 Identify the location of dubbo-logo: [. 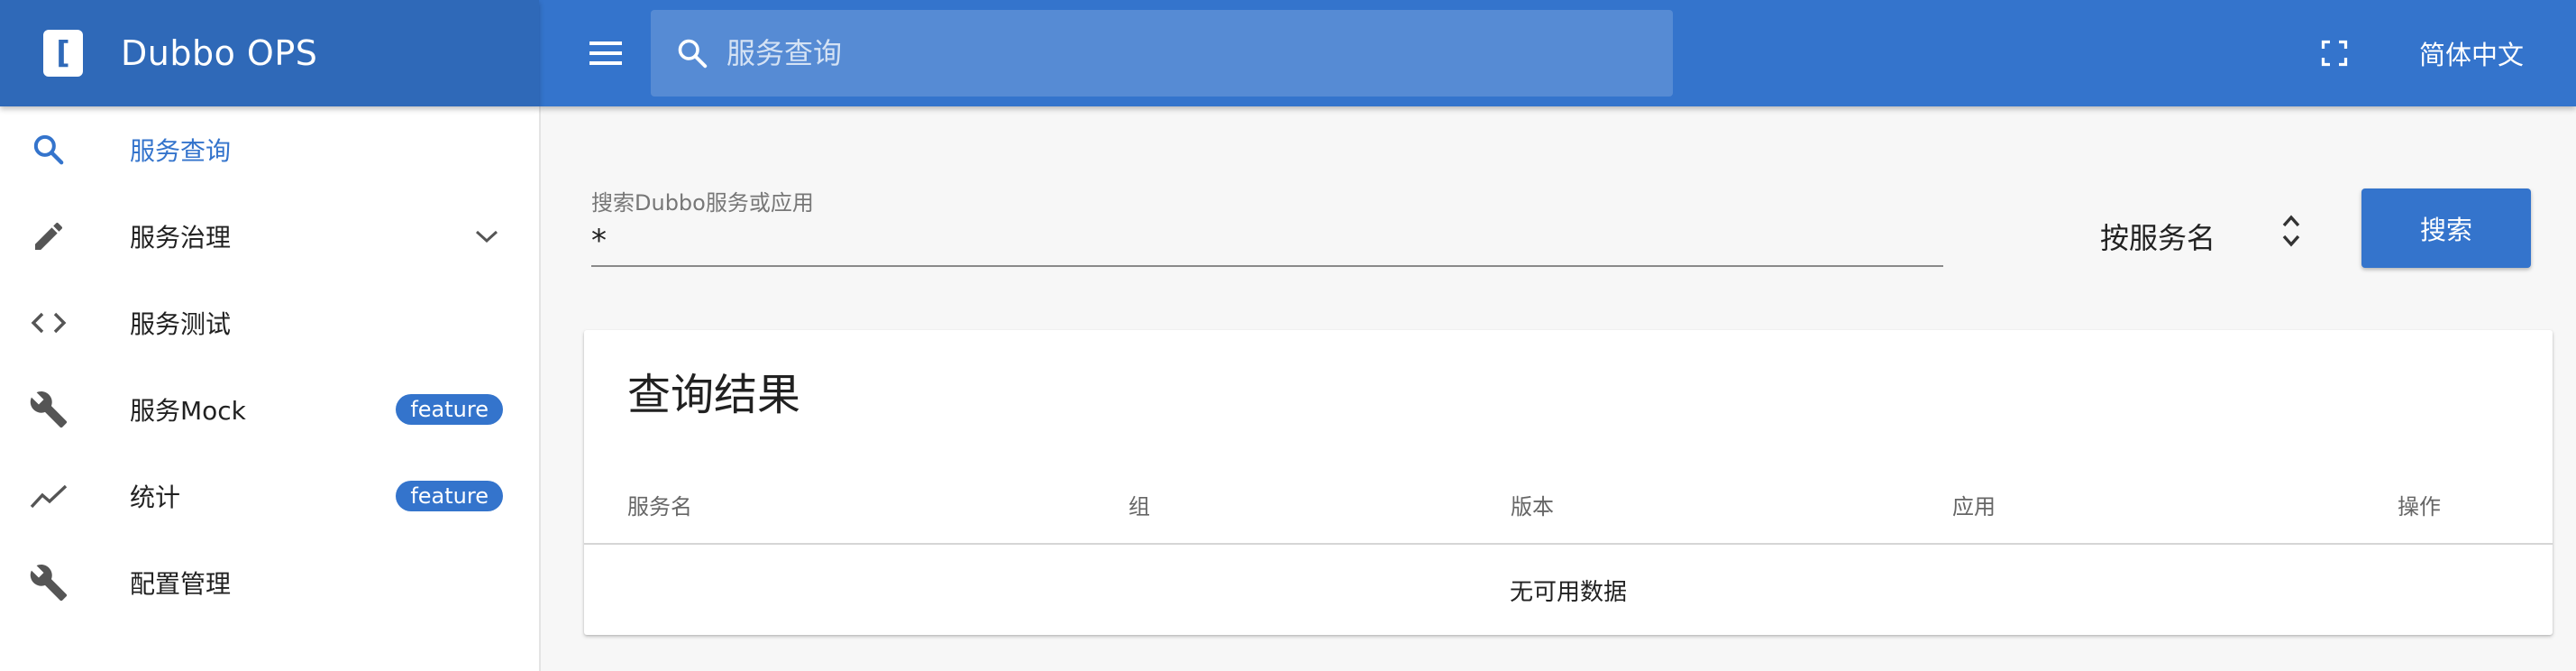
(63, 53).